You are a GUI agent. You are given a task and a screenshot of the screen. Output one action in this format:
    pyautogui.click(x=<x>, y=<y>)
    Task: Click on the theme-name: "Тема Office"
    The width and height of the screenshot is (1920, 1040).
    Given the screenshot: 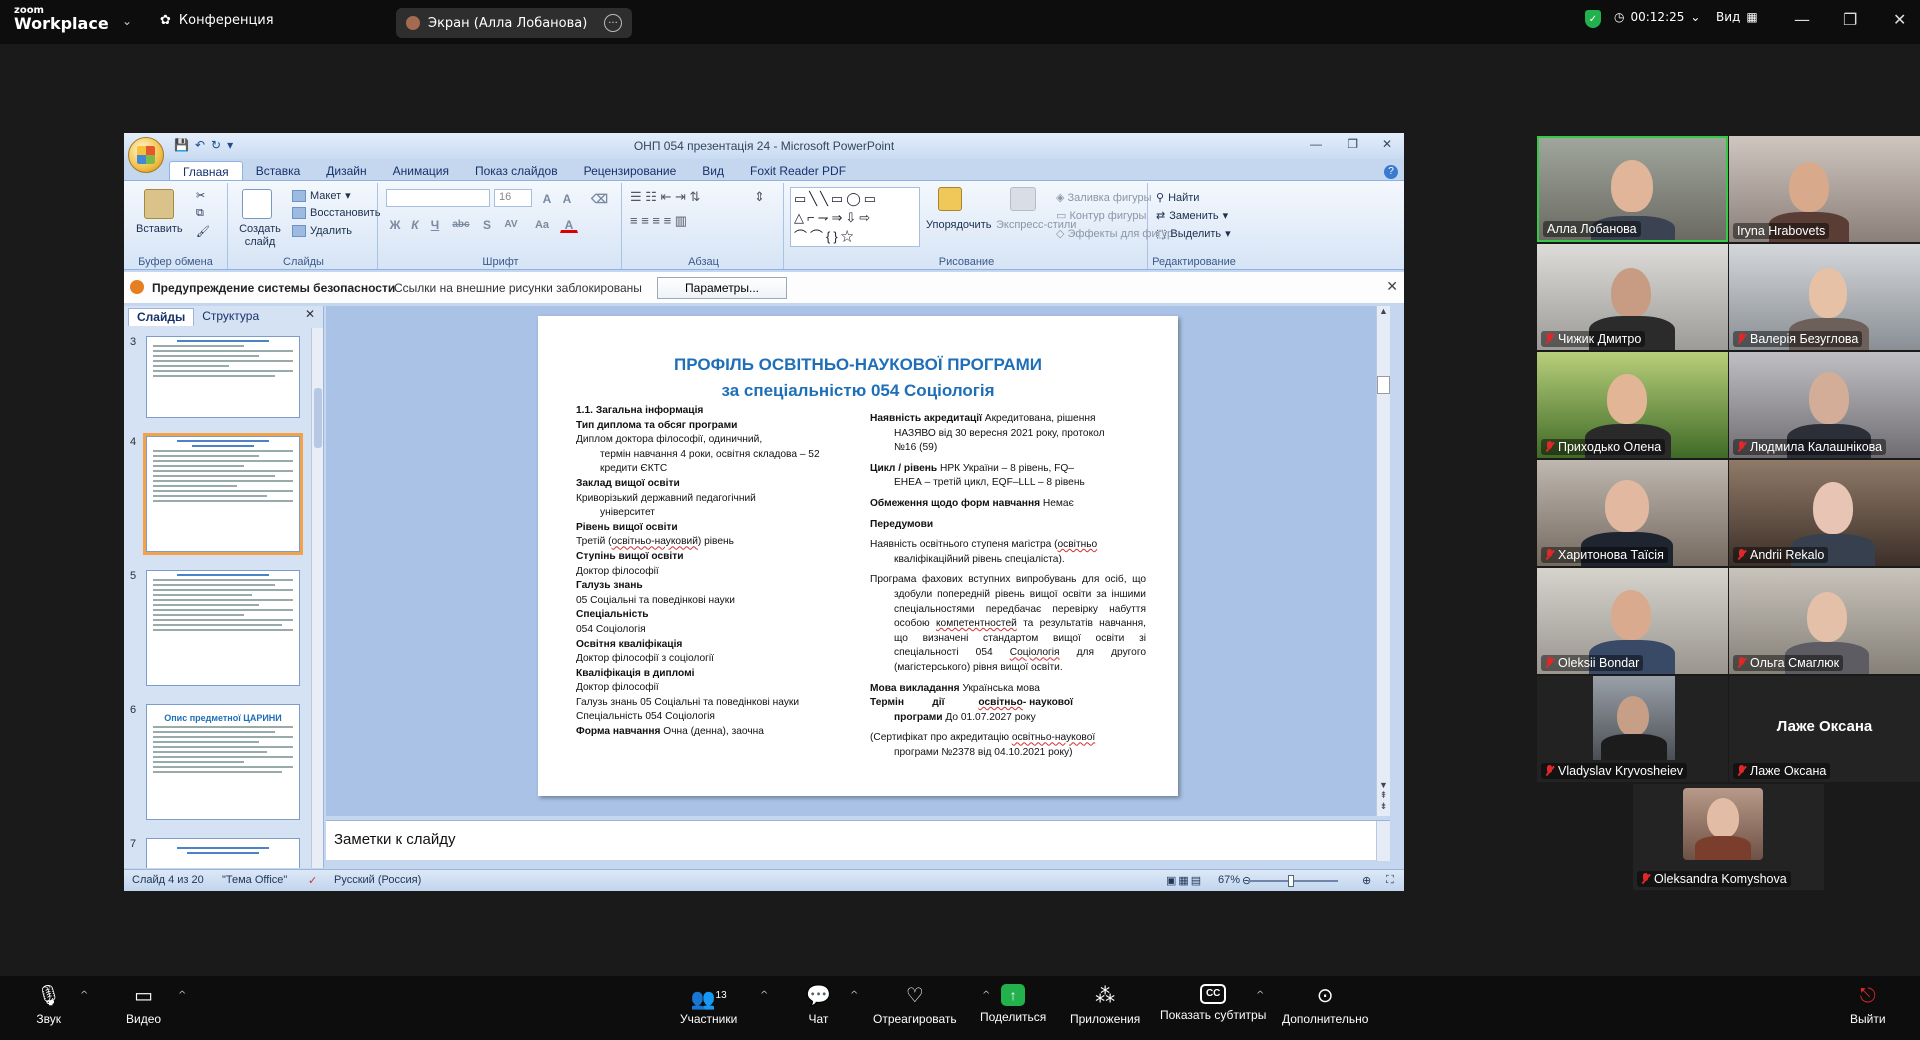 What is the action you would take?
    pyautogui.click(x=254, y=880)
    